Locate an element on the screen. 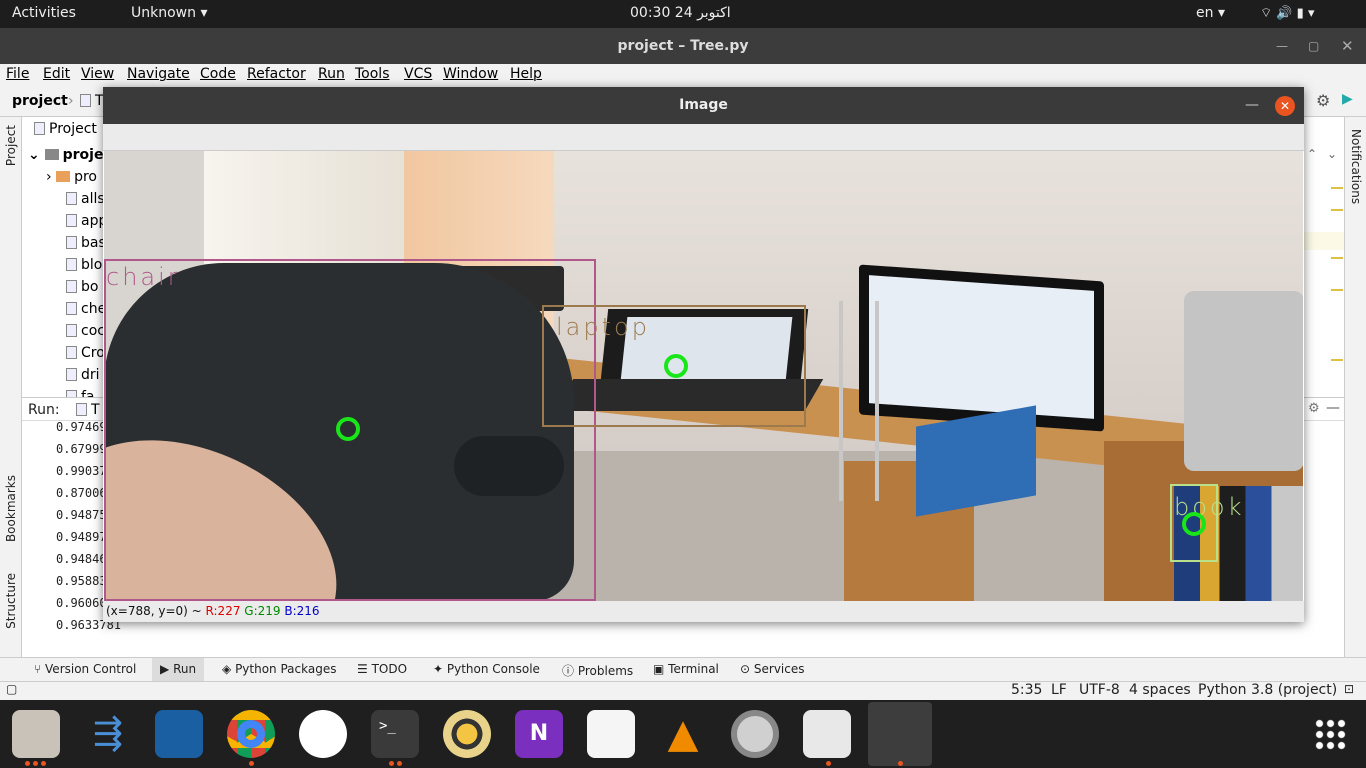  run-tab: T is located at coordinates (88, 410).